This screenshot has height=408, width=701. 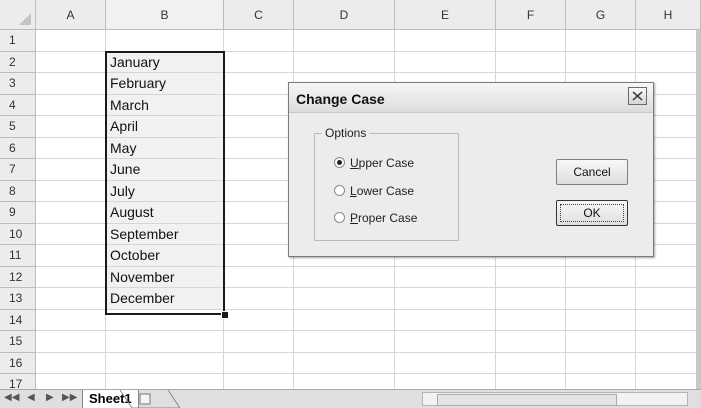 What do you see at coordinates (18, 256) in the screenshot?
I see `row-header: 11` at bounding box center [18, 256].